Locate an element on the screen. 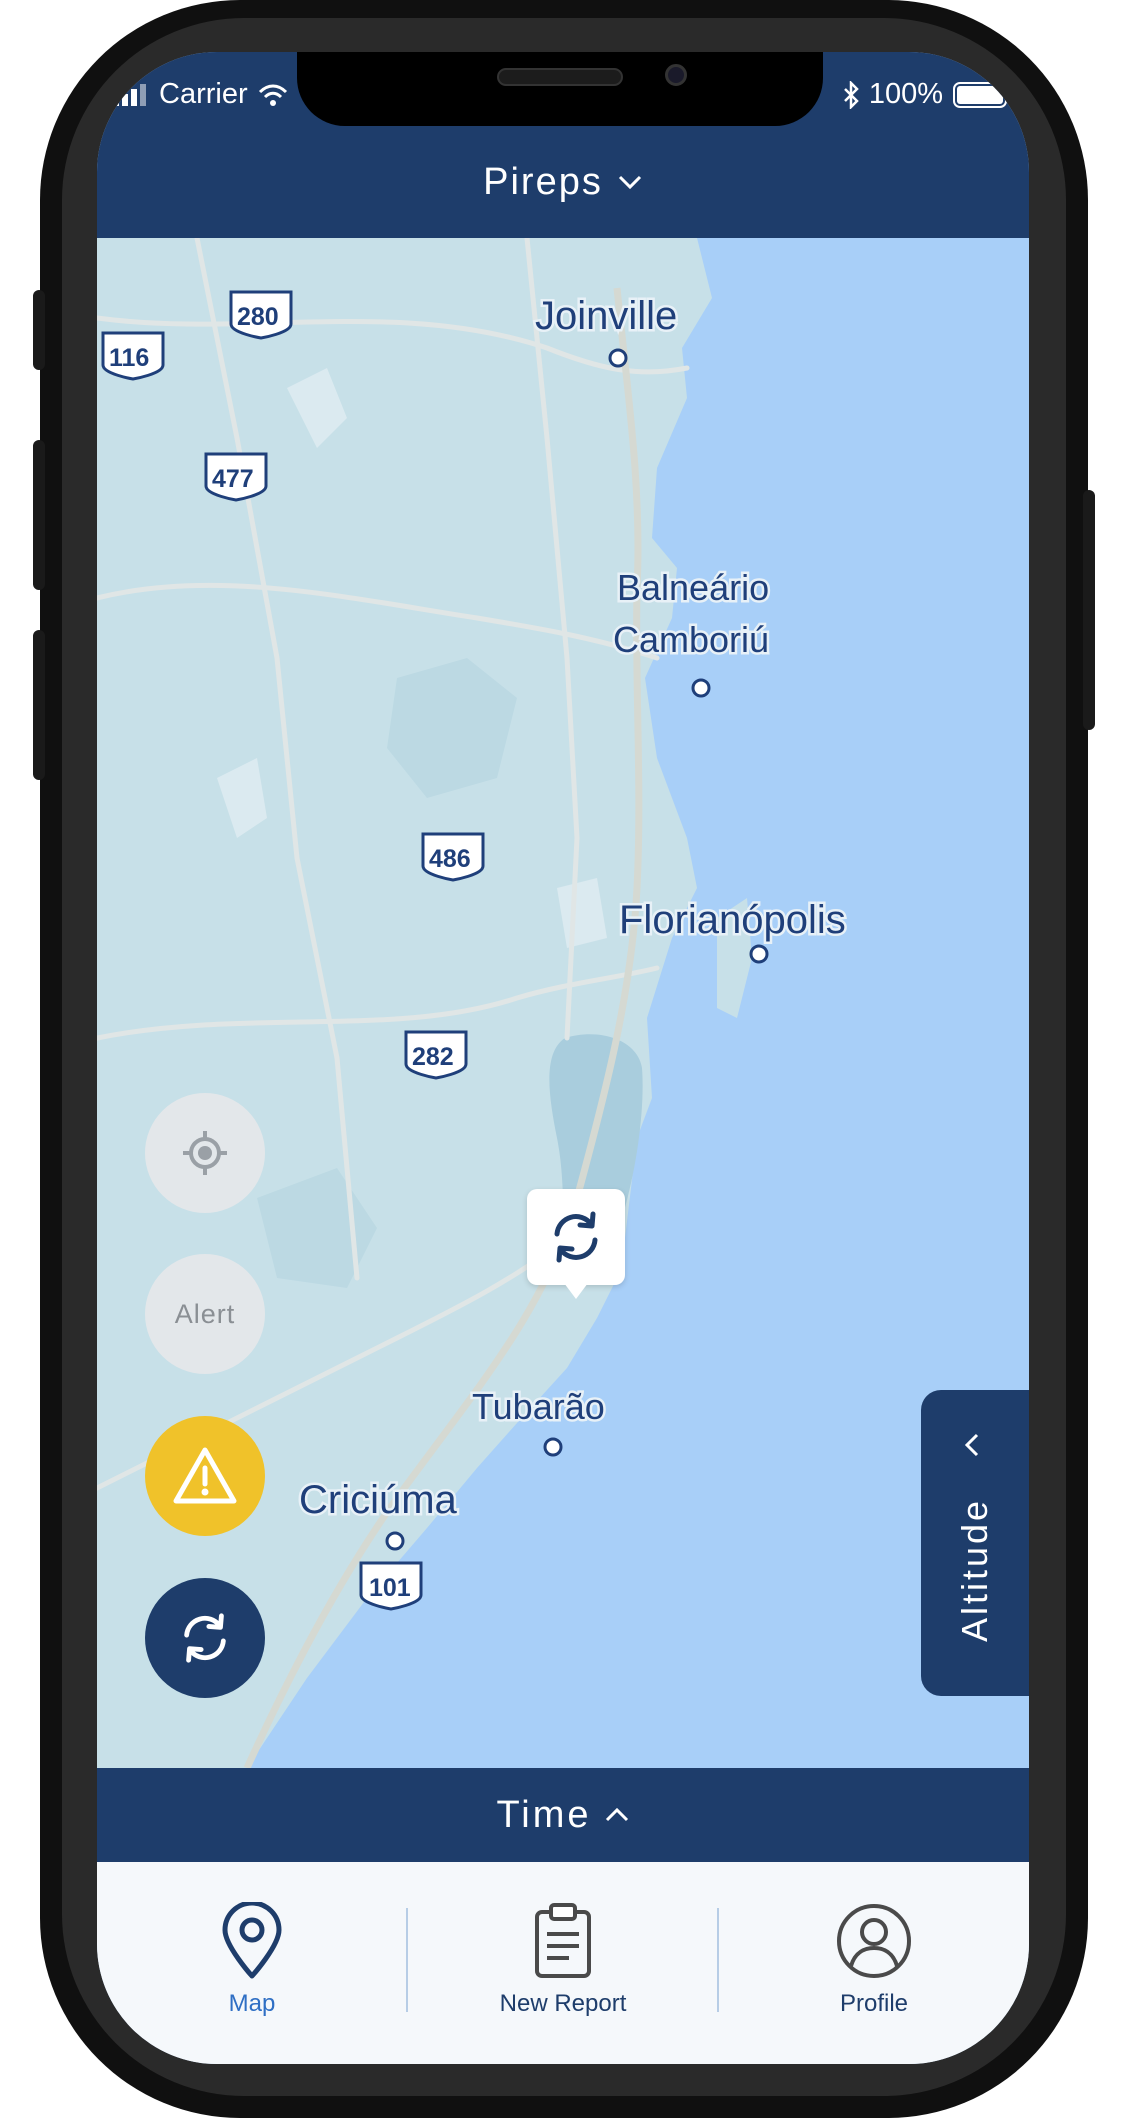 The height and width of the screenshot is (2118, 1125). warning-button is located at coordinates (205, 1476).